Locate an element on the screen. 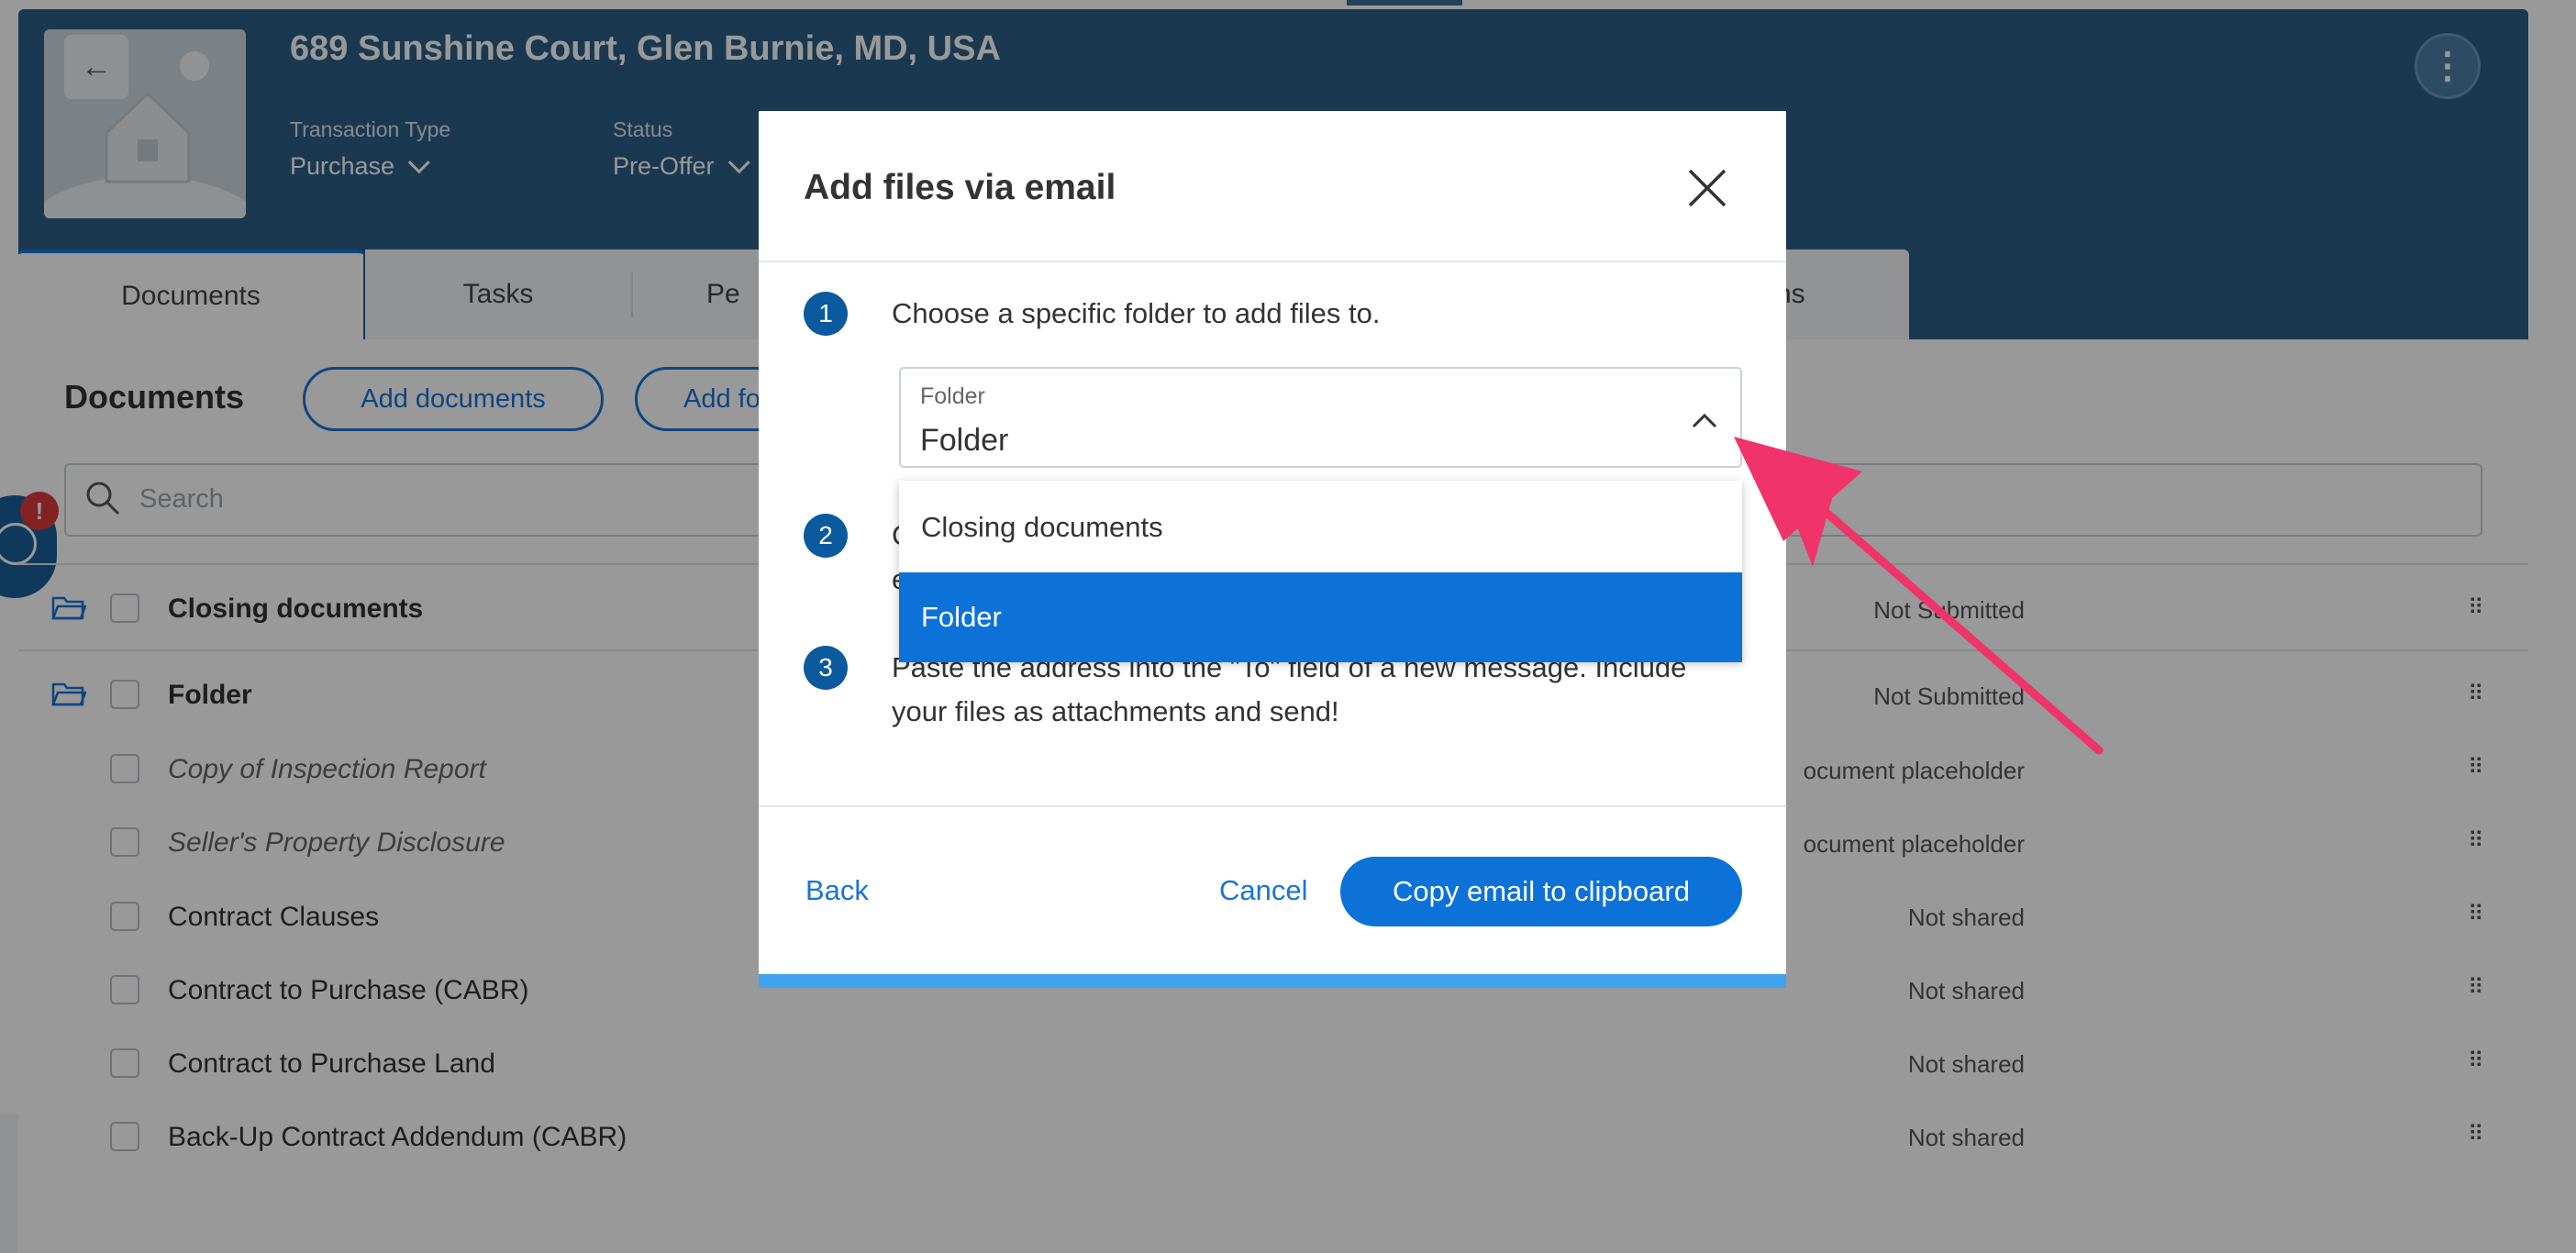  dialog-footer-divider is located at coordinates (1272, 806).